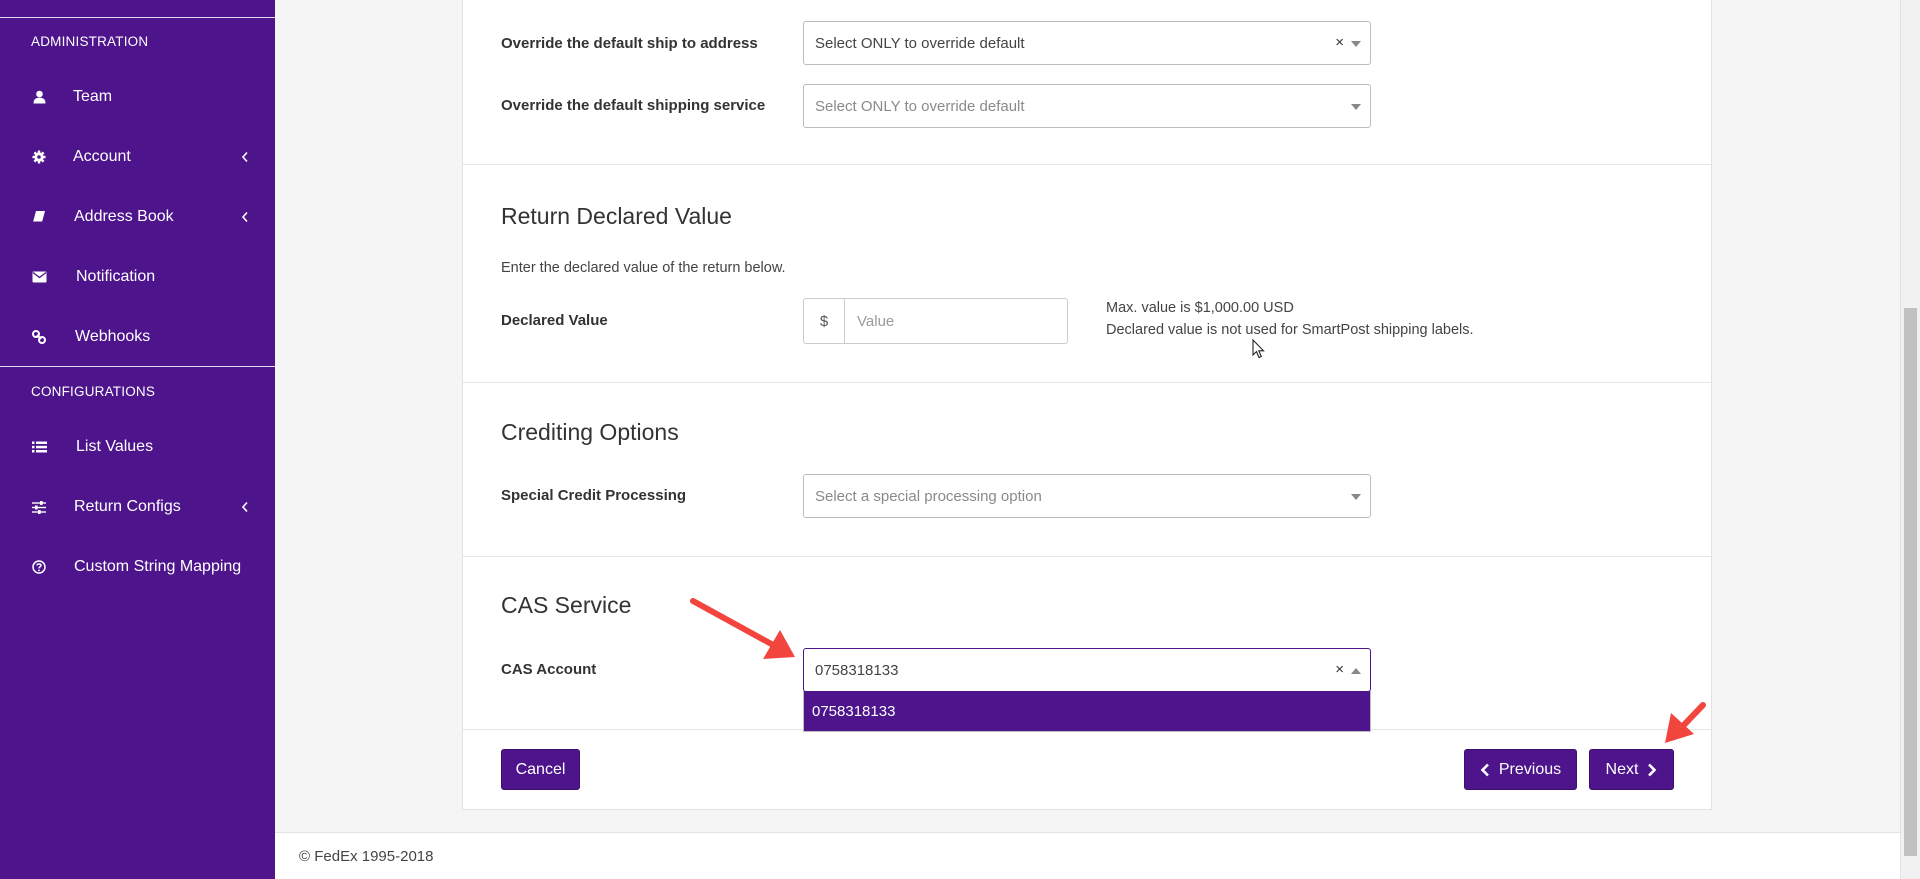 Image resolution: width=1920 pixels, height=879 pixels. Describe the element at coordinates (857, 670) in the screenshot. I see `cas-account-value: 0758318133` at that location.